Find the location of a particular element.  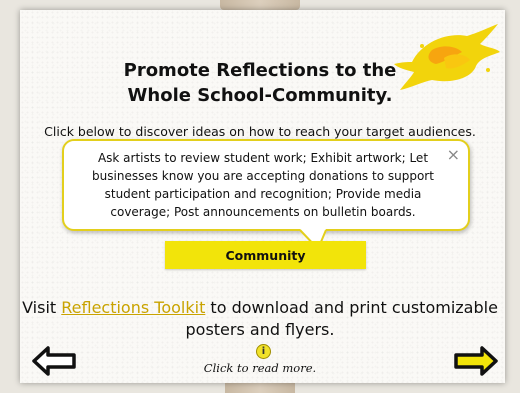

close-icon: × is located at coordinates (453, 154).